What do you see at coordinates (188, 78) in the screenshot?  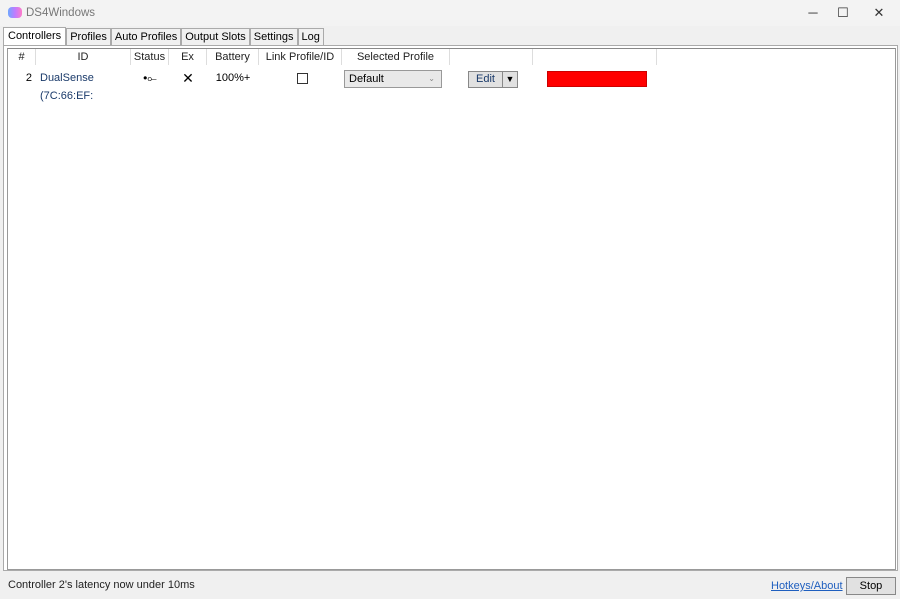 I see `exclusive-x-icon: ✕` at bounding box center [188, 78].